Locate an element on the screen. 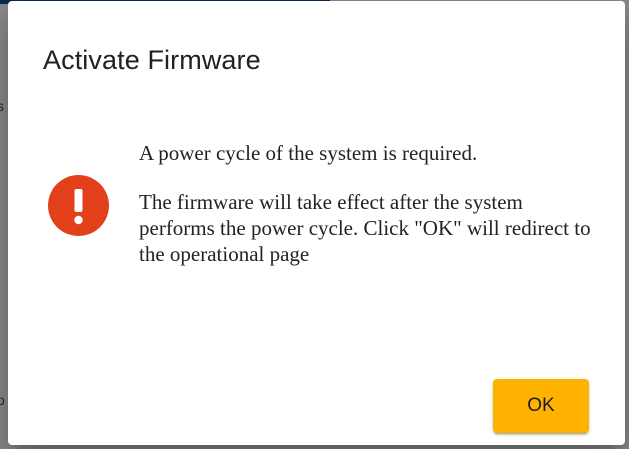  ok-button: OK is located at coordinates (541, 406).